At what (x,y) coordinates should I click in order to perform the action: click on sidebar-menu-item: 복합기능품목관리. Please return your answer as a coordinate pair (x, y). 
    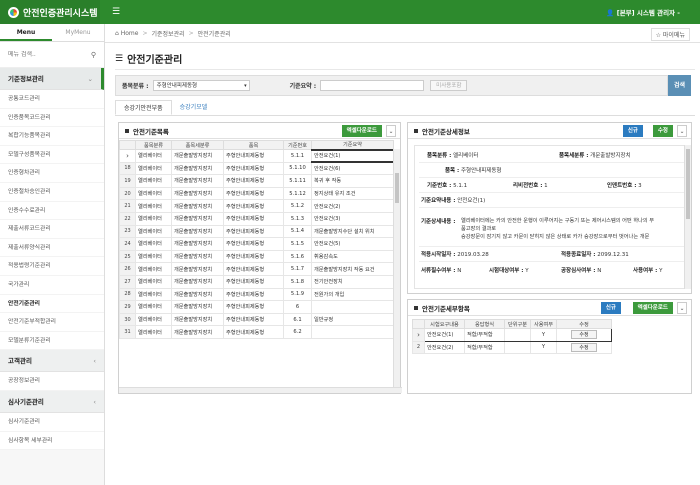
    Looking at the image, I should click on (52, 136).